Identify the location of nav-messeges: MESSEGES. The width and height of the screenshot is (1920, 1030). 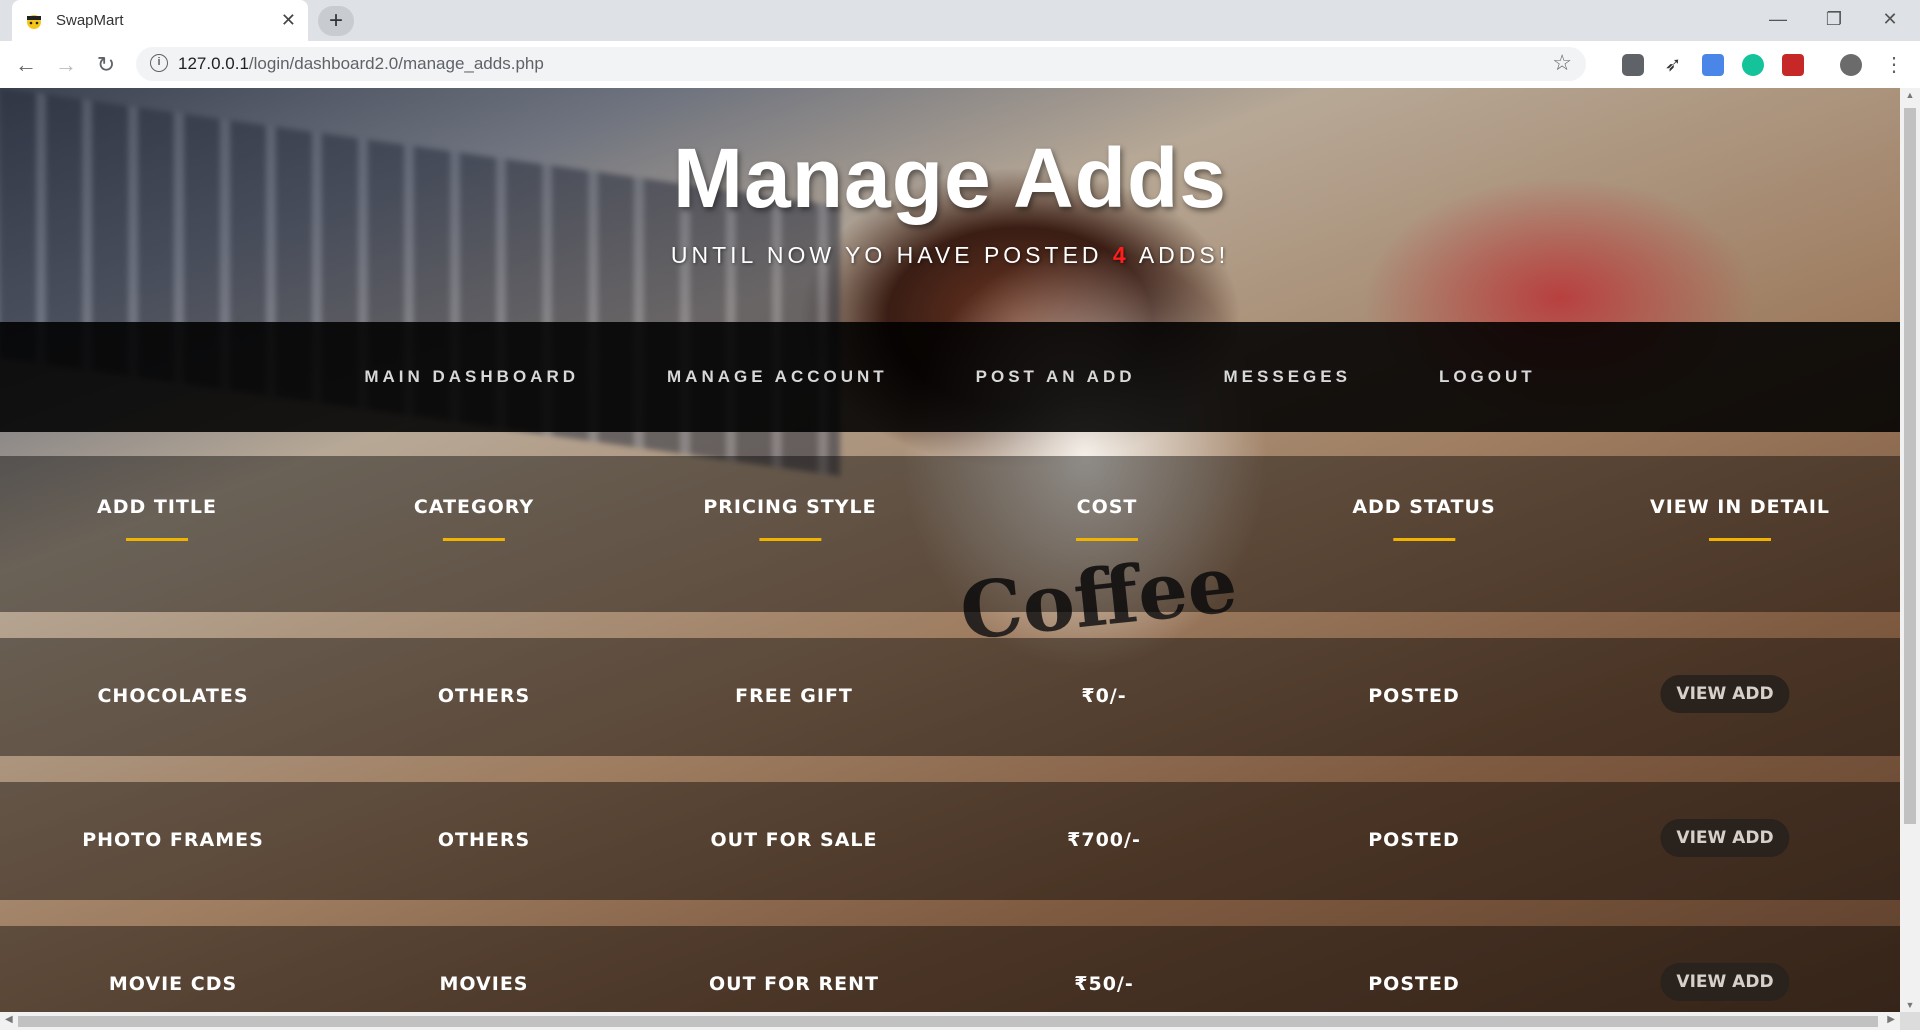
(1287, 377).